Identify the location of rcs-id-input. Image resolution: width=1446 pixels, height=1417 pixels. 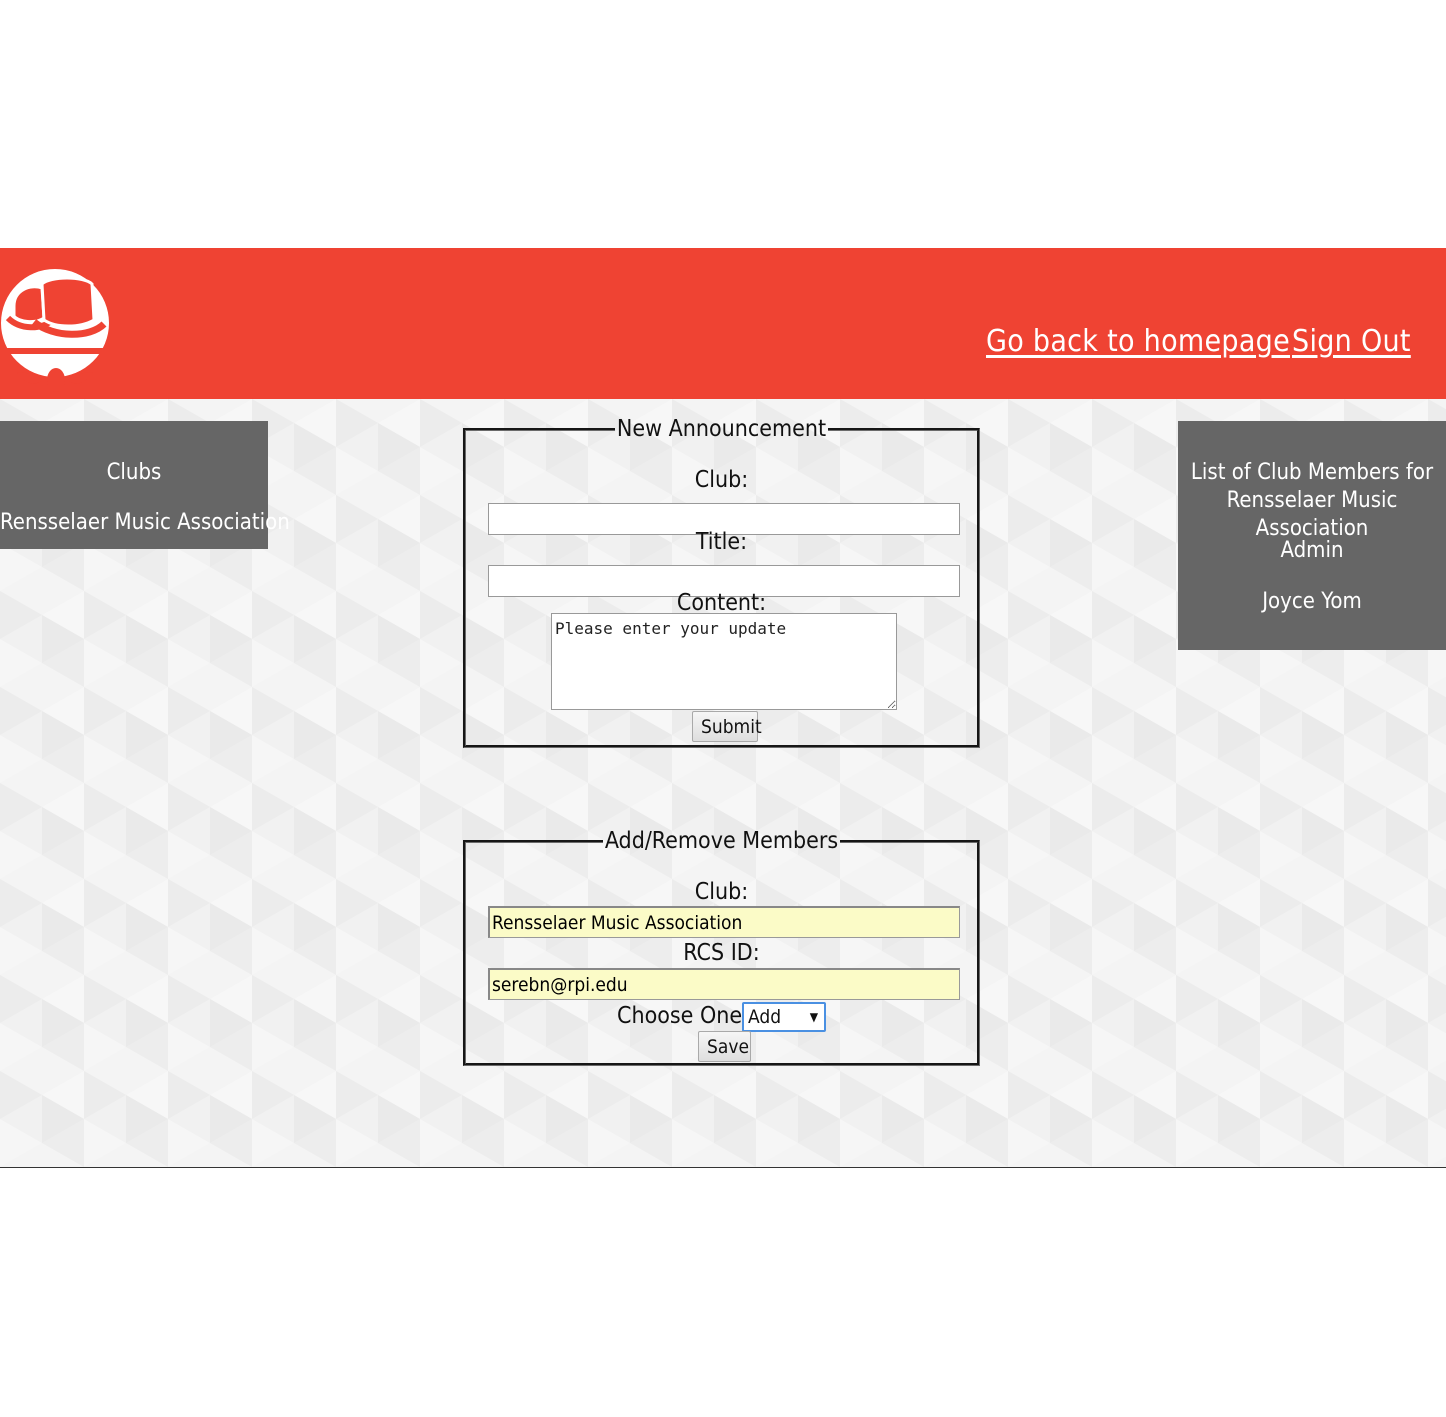
(724, 984).